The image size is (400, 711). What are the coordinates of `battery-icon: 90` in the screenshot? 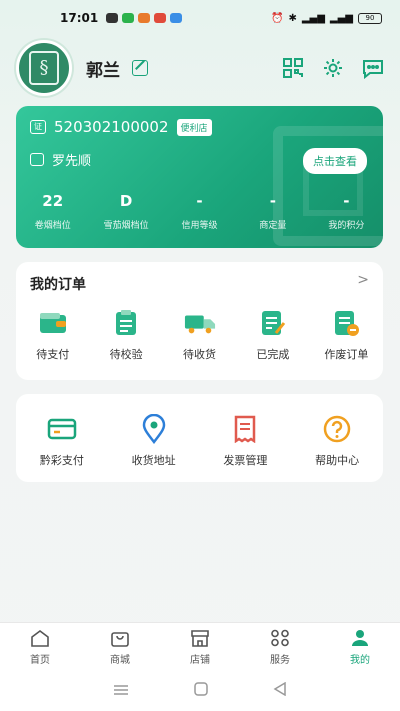 It's located at (370, 18).